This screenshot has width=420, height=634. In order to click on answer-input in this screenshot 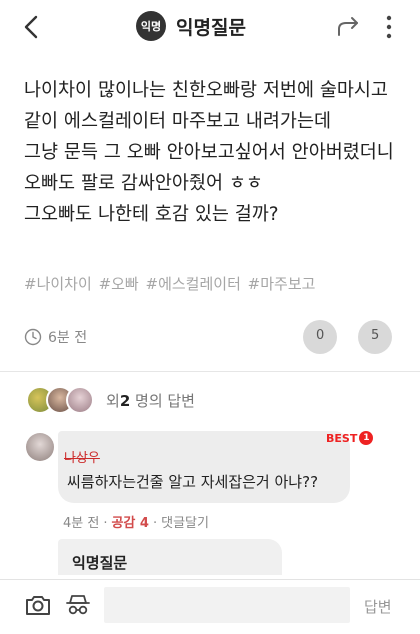, I will do `click(227, 605)`.